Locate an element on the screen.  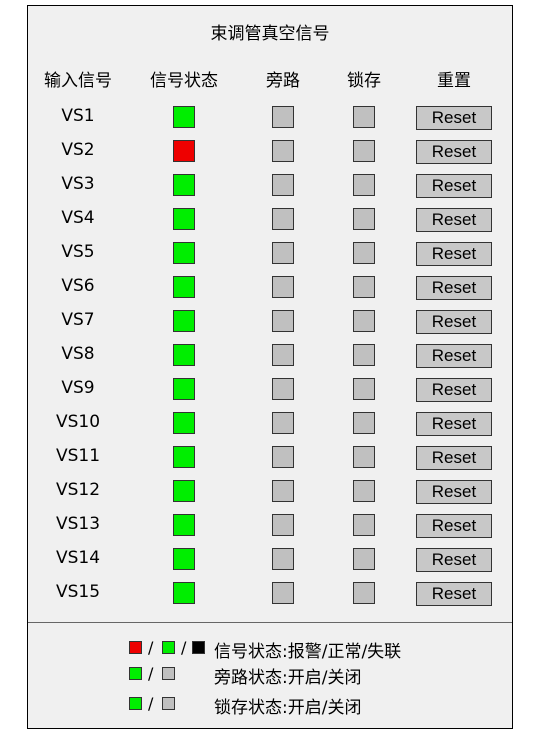
table-row: VS10 Reset is located at coordinates (270, 423).